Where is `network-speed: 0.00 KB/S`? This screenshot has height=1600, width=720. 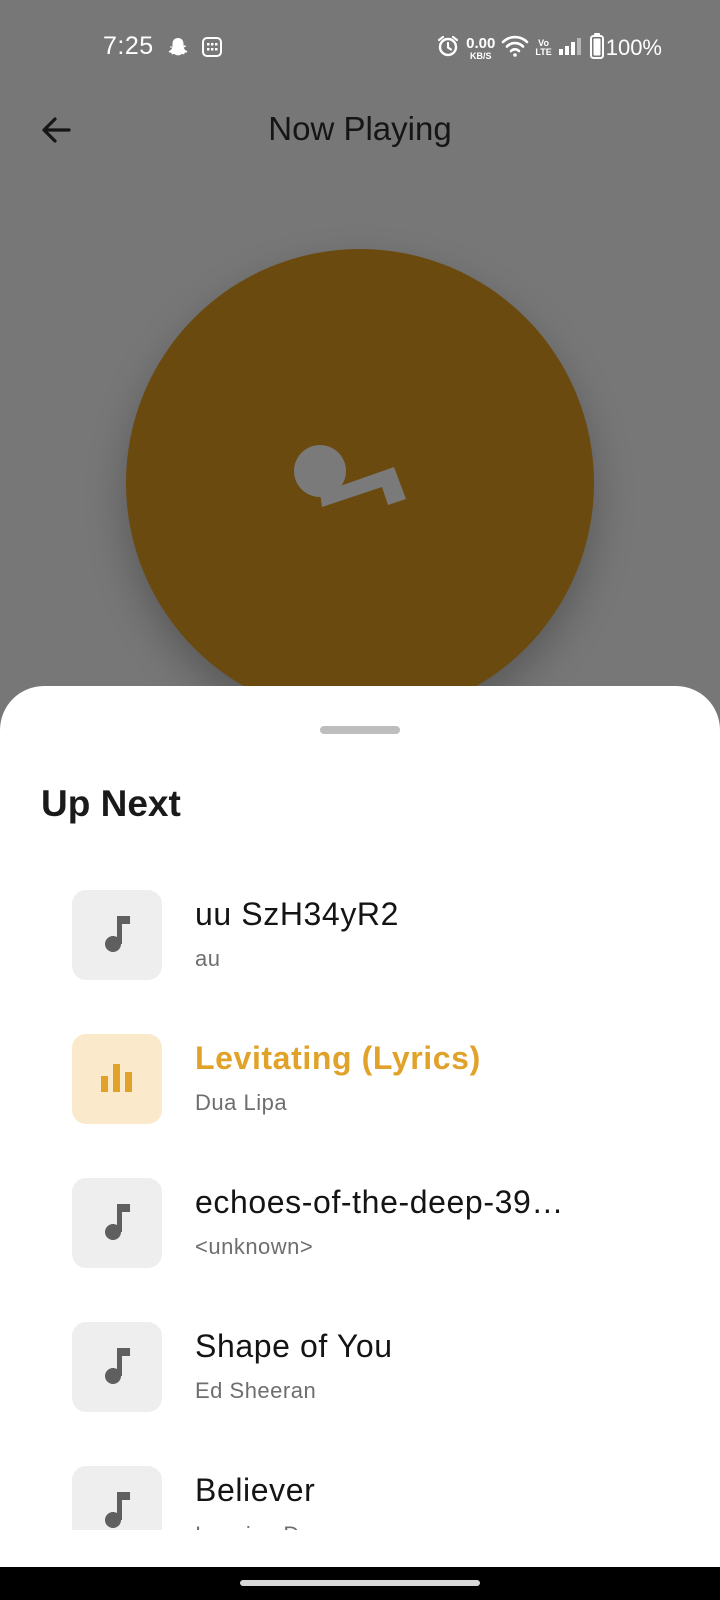 network-speed: 0.00 KB/S is located at coordinates (480, 48).